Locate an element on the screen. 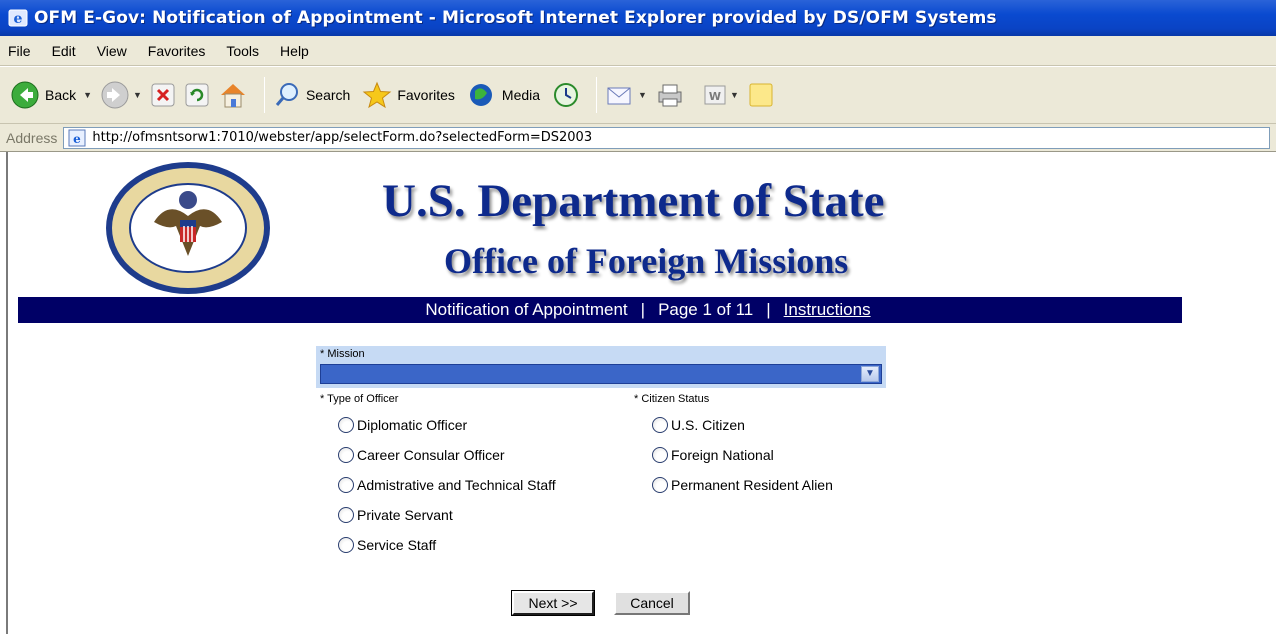  refresh-icon is located at coordinates (197, 95).